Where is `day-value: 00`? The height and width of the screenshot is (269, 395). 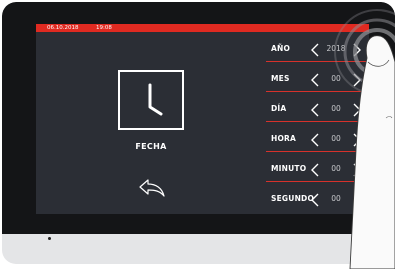 day-value: 00 is located at coordinates (336, 108).